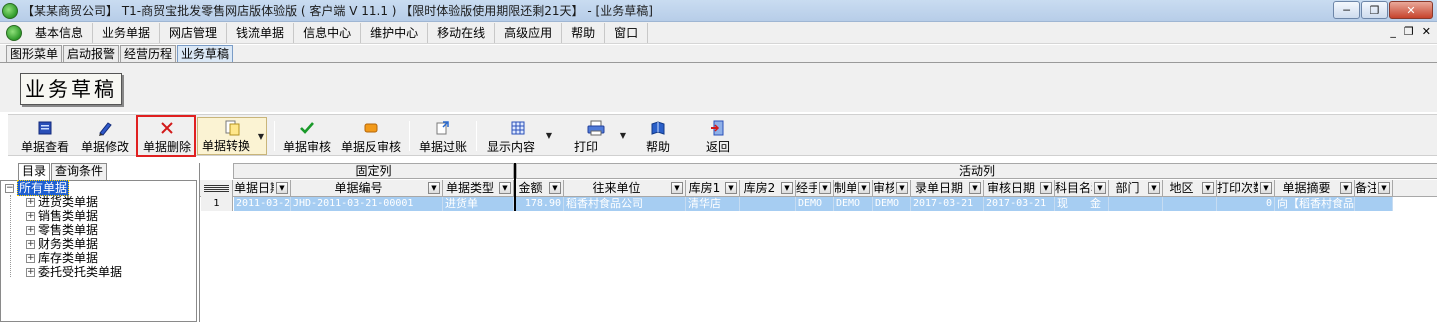 The image size is (1437, 322). I want to click on menu-cash-flow: 钱流单据, so click(261, 32).